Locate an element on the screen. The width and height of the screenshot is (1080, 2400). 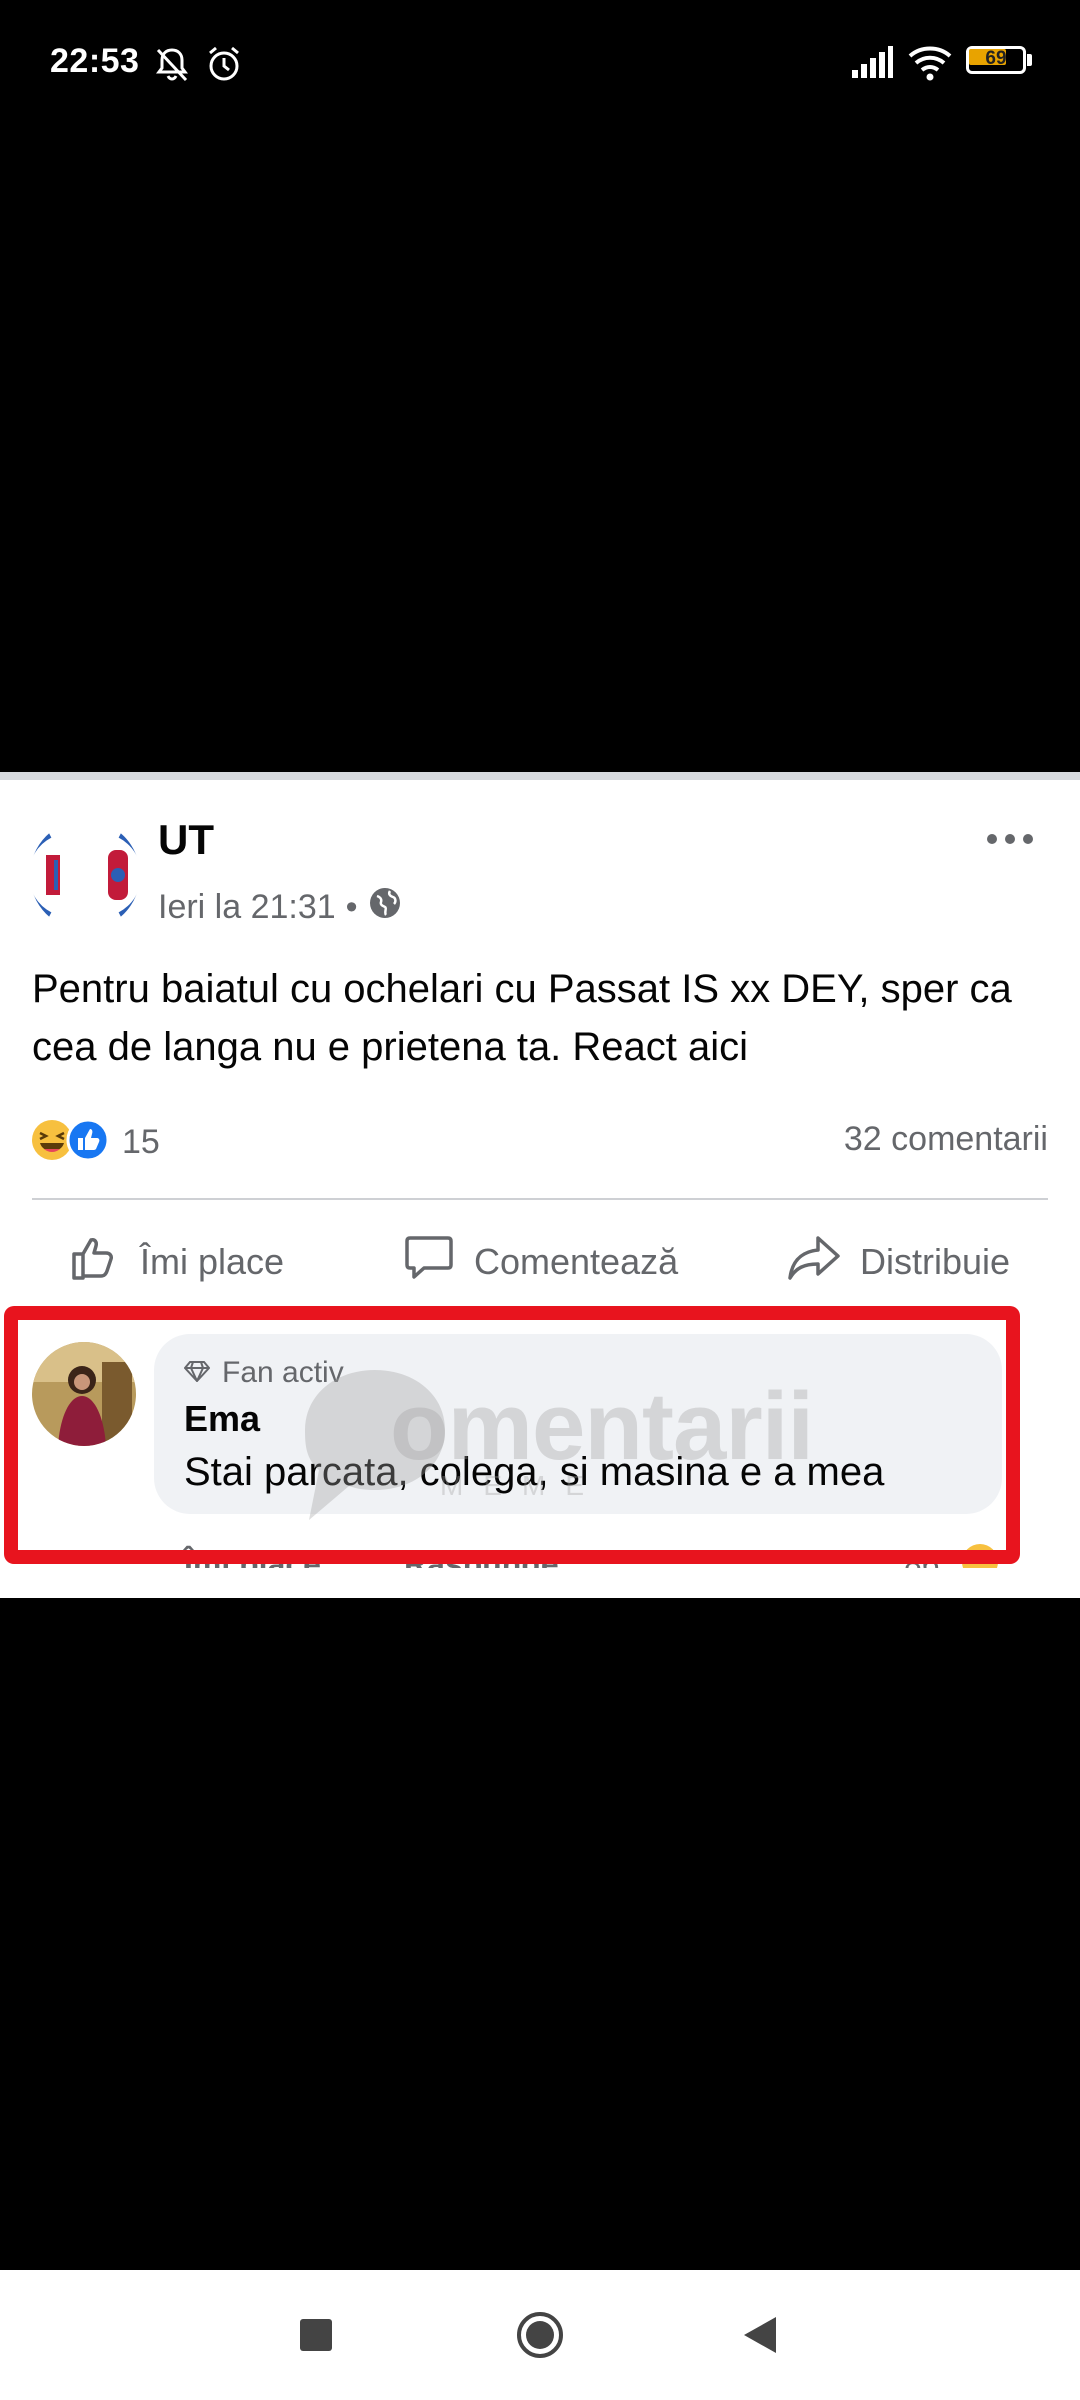
post-meta: Ieri la 21:31 • is located at coordinates (280, 907).